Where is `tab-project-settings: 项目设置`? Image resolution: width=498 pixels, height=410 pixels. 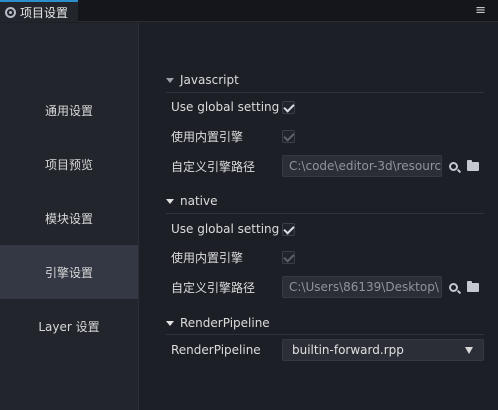 tab-project-settings: 项目设置 is located at coordinates (39, 11).